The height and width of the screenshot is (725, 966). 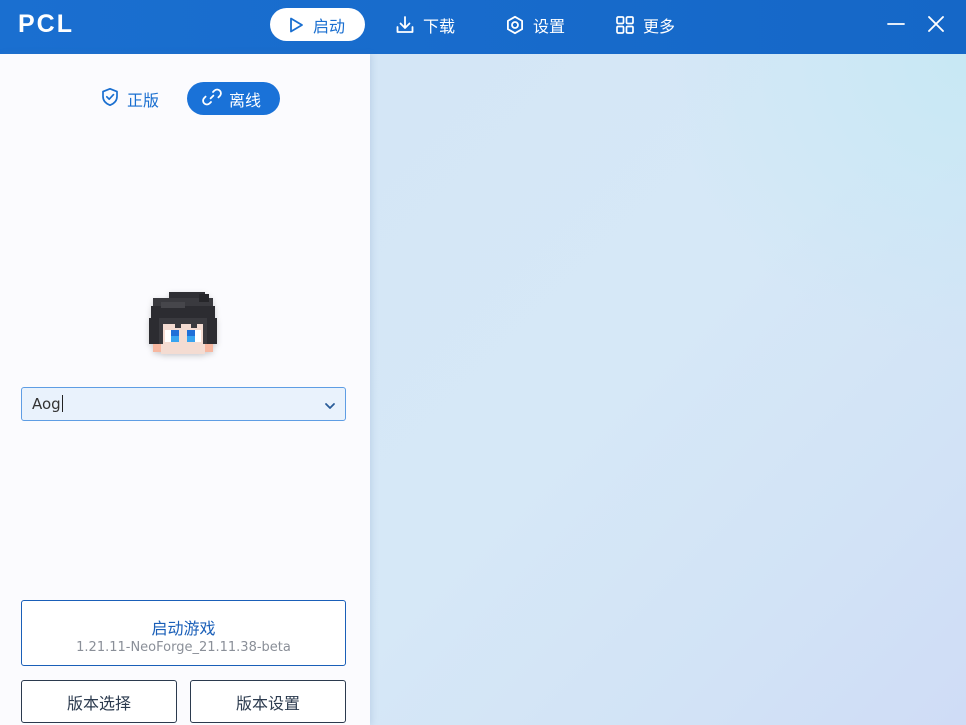 What do you see at coordinates (46, 24) in the screenshot?
I see `app-logo: PCL` at bounding box center [46, 24].